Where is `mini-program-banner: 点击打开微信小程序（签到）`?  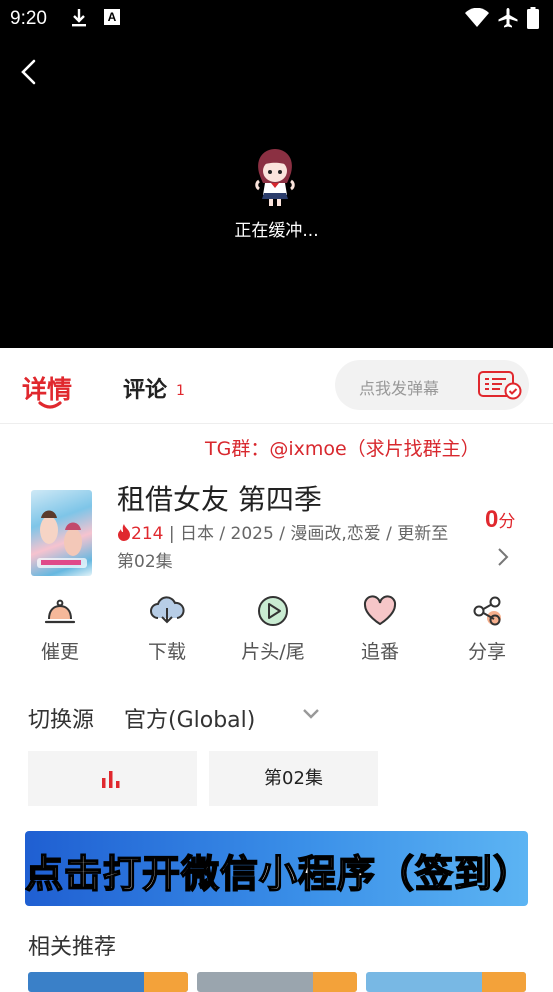
mini-program-banner: 点击打开微信小程序（签到） is located at coordinates (276, 868).